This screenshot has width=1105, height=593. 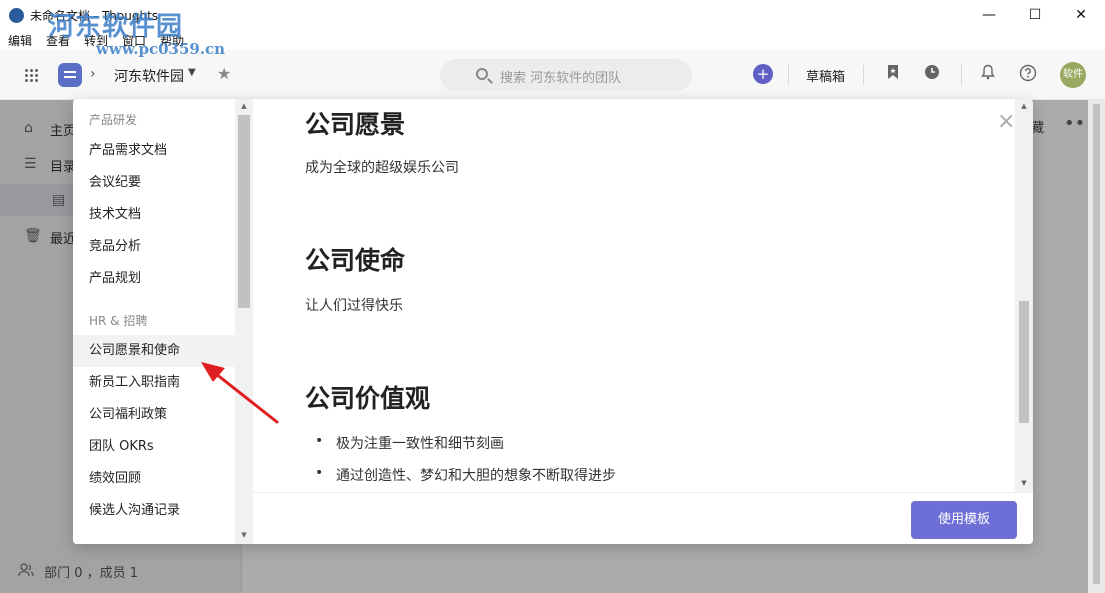 What do you see at coordinates (355, 124) in the screenshot?
I see `preview-heading: 公司愿景` at bounding box center [355, 124].